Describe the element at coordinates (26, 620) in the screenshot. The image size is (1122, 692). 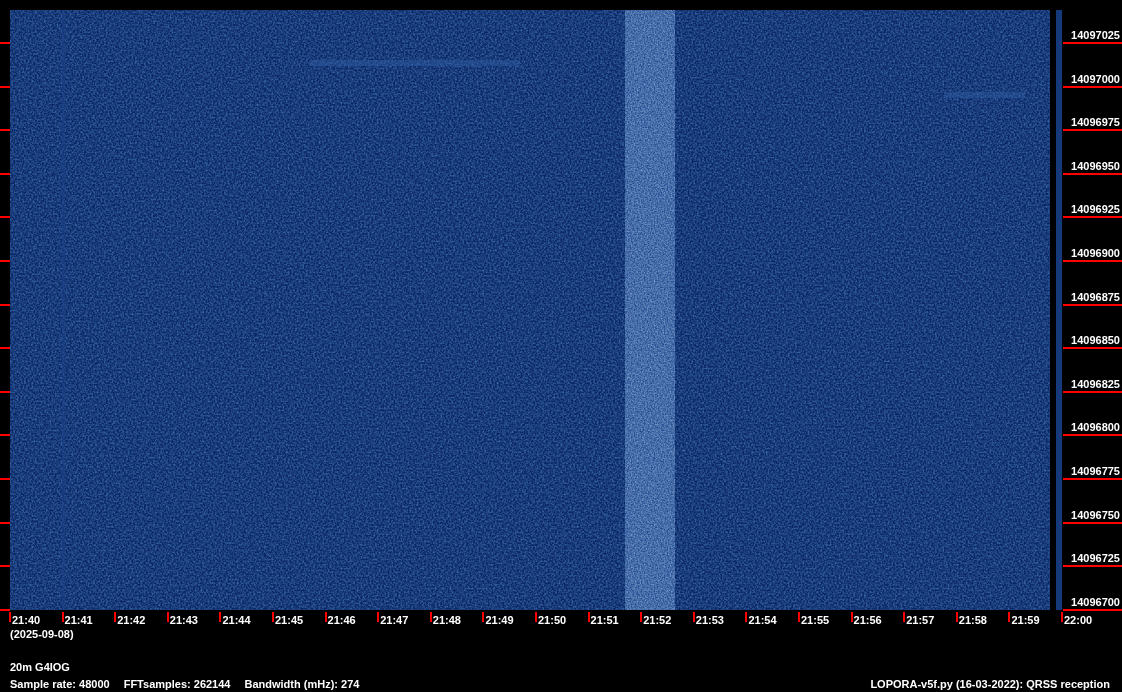
I see `time-label: 21:40` at that location.